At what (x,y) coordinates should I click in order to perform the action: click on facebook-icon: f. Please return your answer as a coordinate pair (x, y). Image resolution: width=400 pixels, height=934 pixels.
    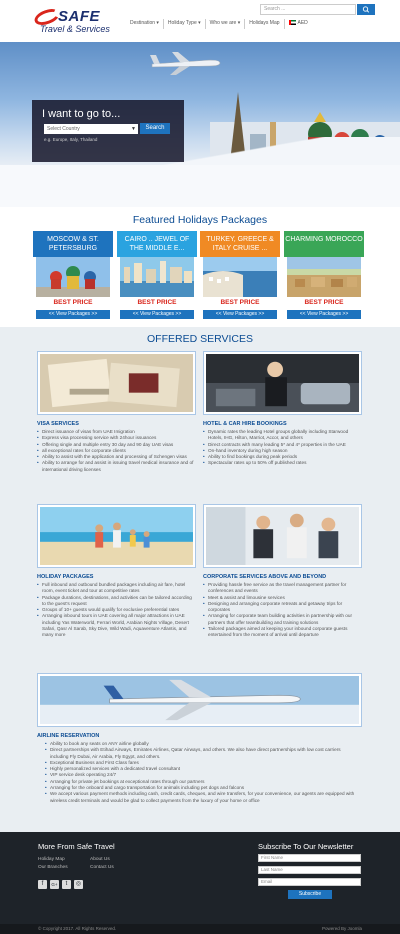
    Looking at the image, I should click on (42, 884).